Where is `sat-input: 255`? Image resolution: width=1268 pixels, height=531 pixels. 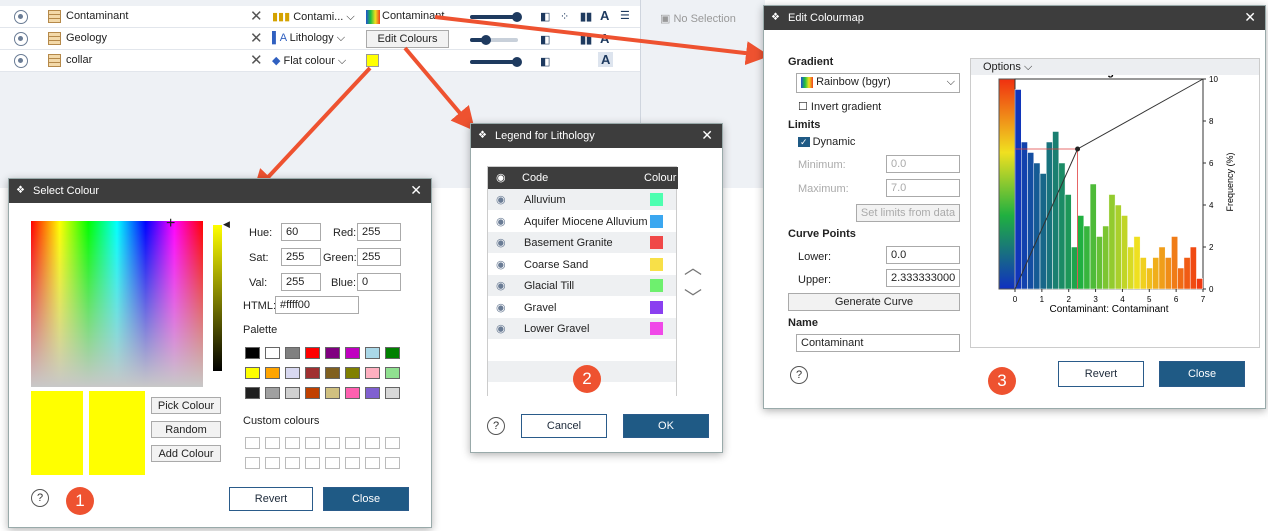
sat-input: 255 is located at coordinates (301, 257).